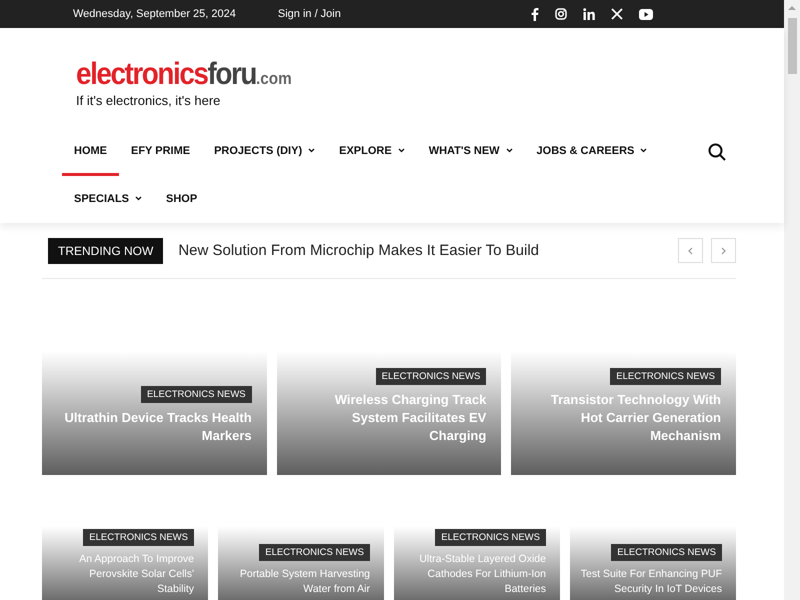  Describe the element at coordinates (792, 46) in the screenshot. I see `scroll-thumb` at that location.